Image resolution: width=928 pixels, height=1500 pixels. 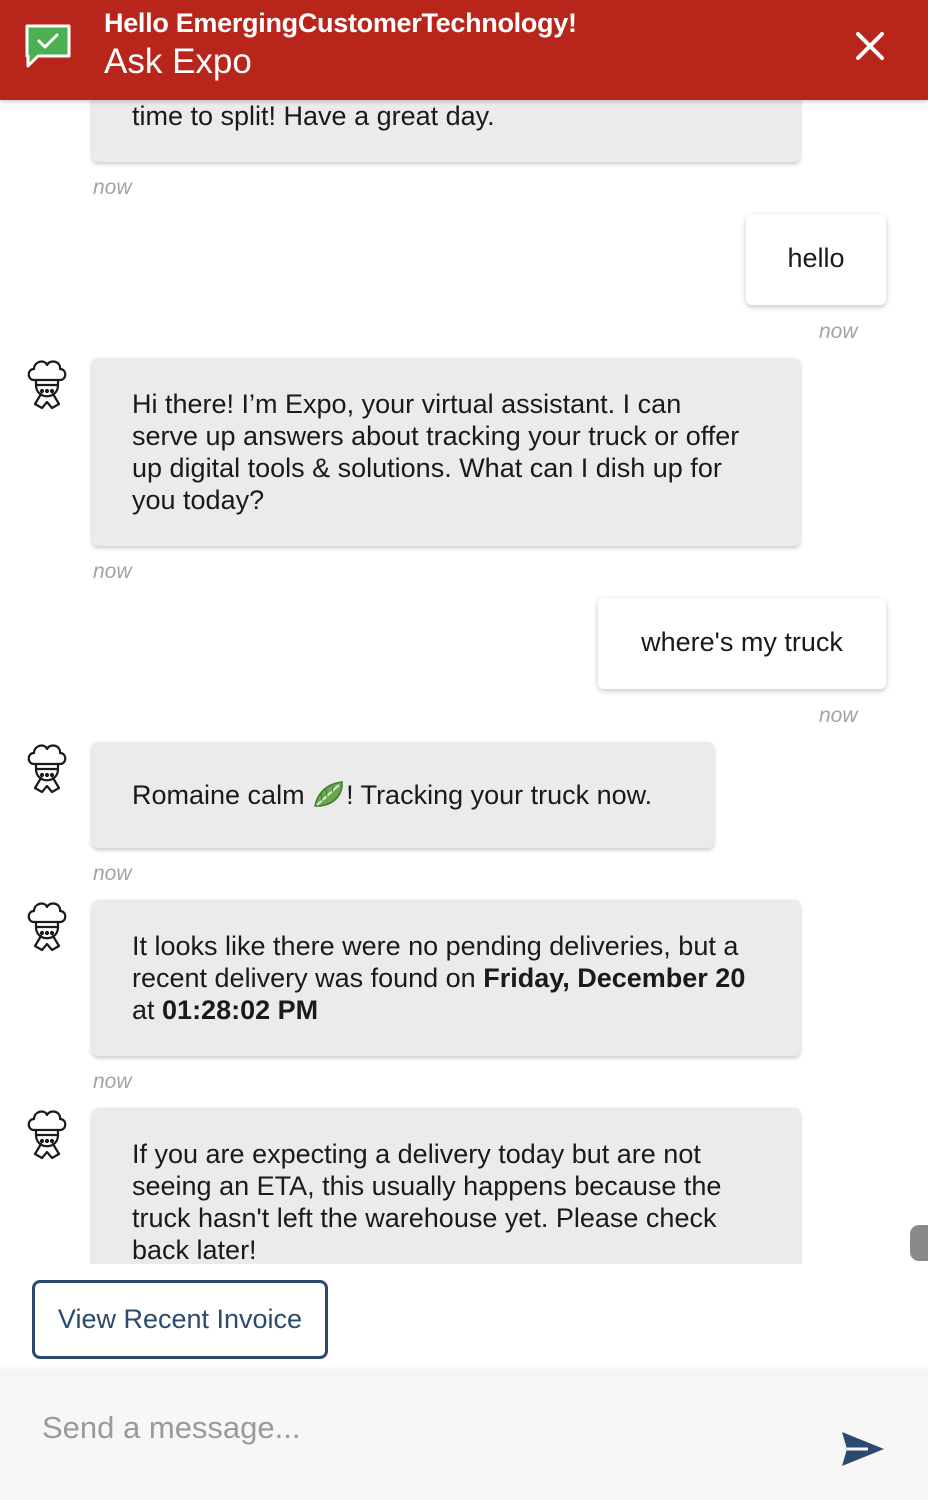 What do you see at coordinates (862, 1449) in the screenshot?
I see `send-icon` at bounding box center [862, 1449].